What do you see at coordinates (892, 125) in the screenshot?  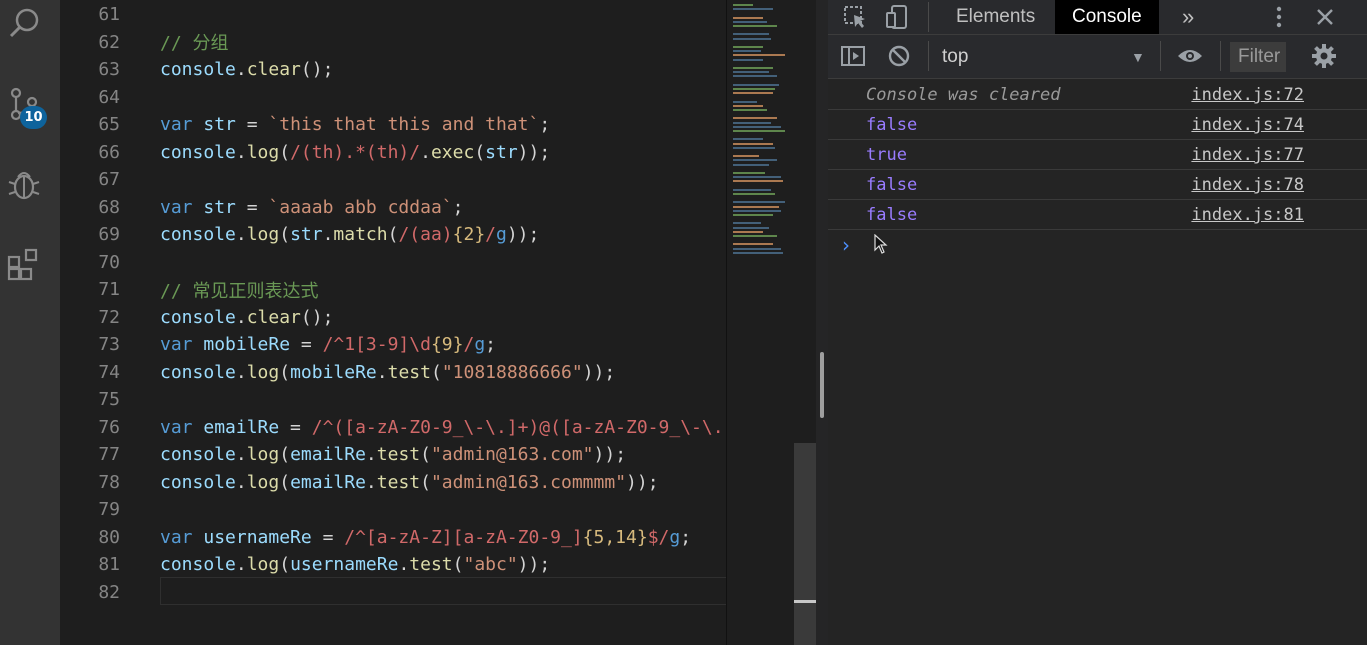 I see `console-message: false` at bounding box center [892, 125].